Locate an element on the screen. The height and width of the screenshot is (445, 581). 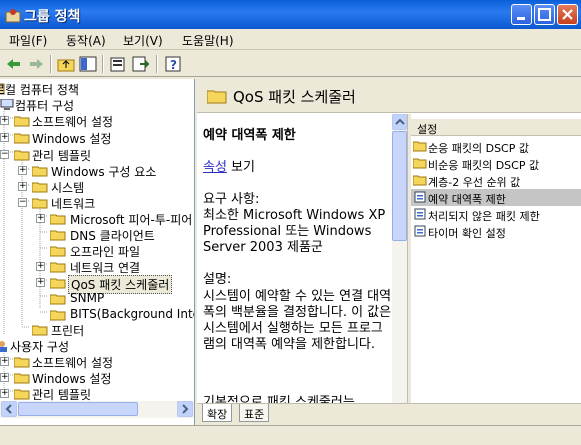
tab-standard: 표준 is located at coordinates (254, 413).